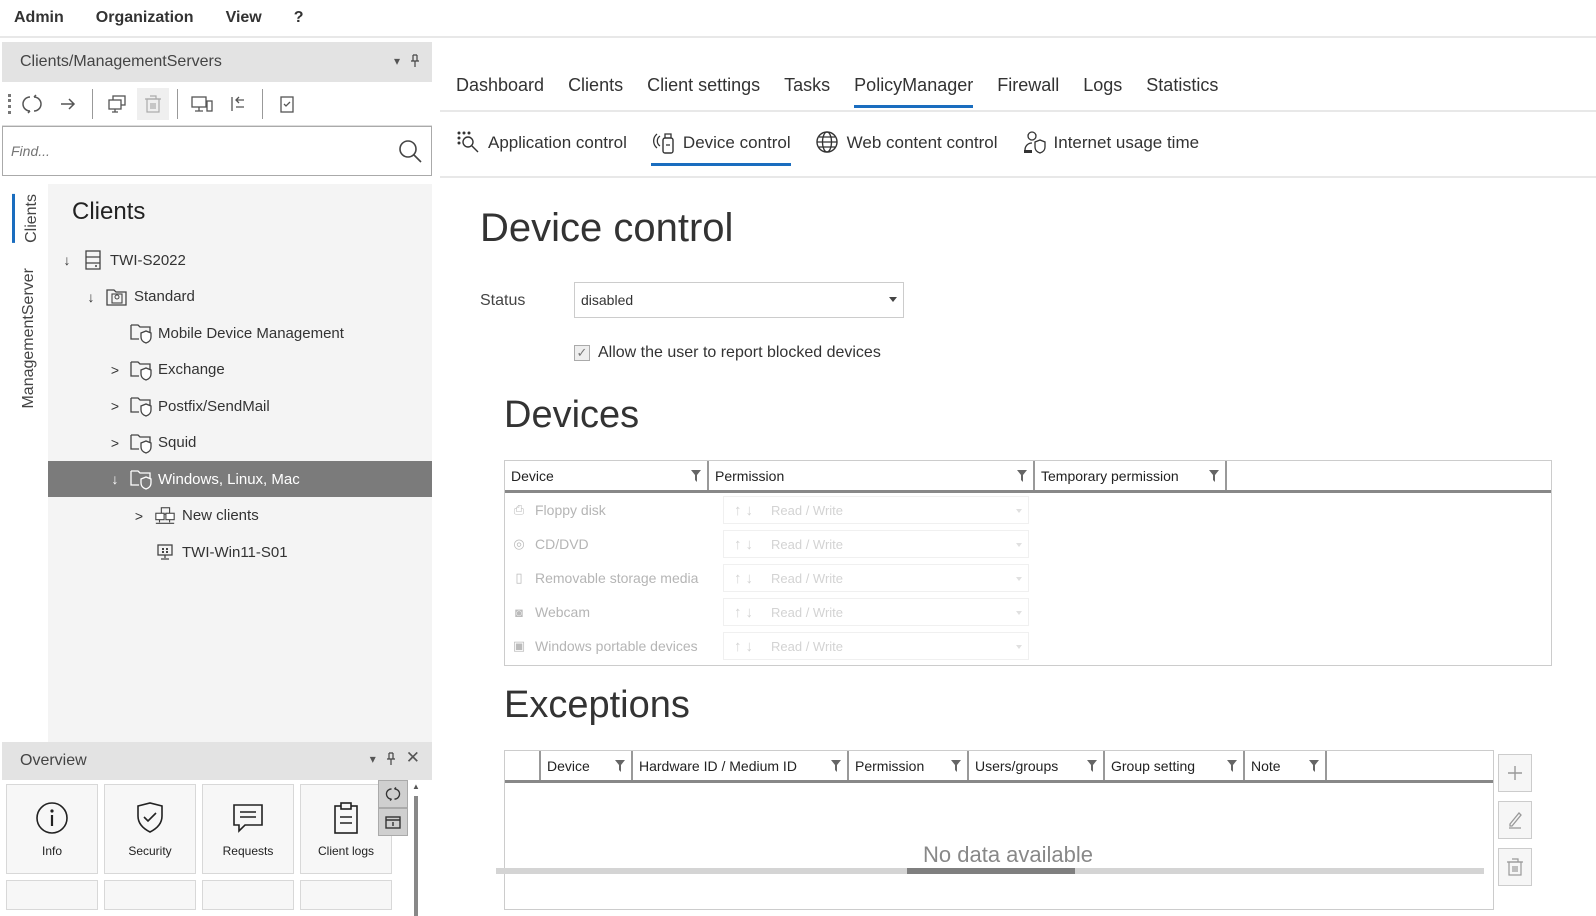 Image resolution: width=1596 pixels, height=916 pixels. I want to click on tile-info: Info, so click(52, 829).